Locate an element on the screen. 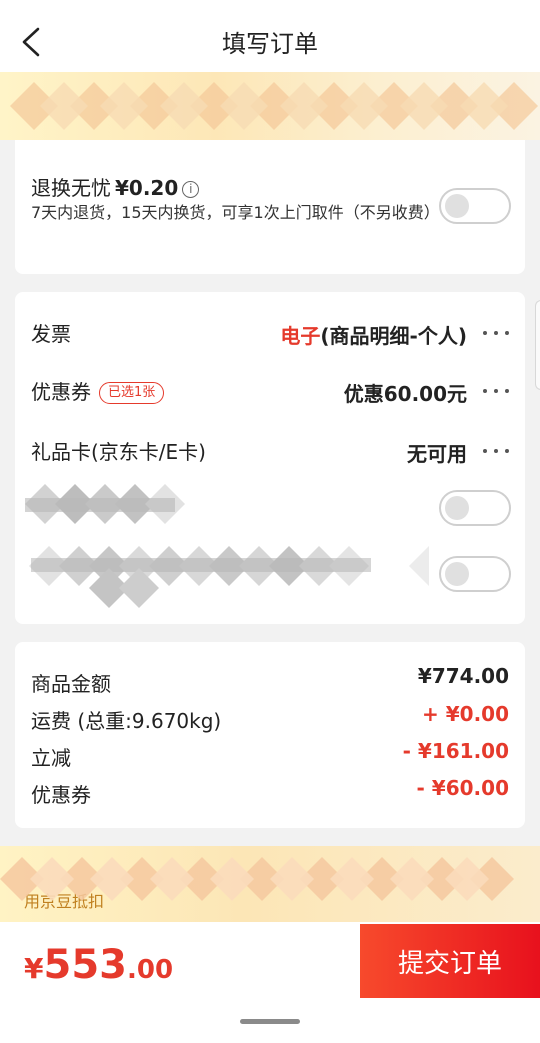 The image size is (540, 1043). promo-mosaic is located at coordinates (257, 879).